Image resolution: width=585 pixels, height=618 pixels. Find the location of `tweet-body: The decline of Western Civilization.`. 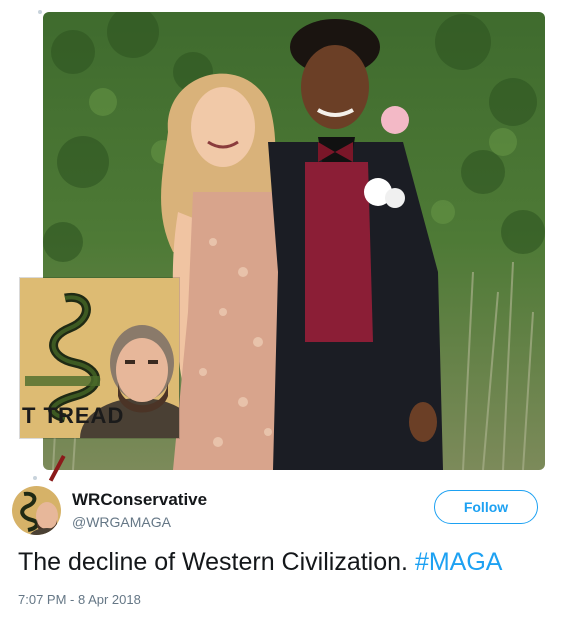

tweet-body: The decline of Western Civilization. is located at coordinates (213, 562).